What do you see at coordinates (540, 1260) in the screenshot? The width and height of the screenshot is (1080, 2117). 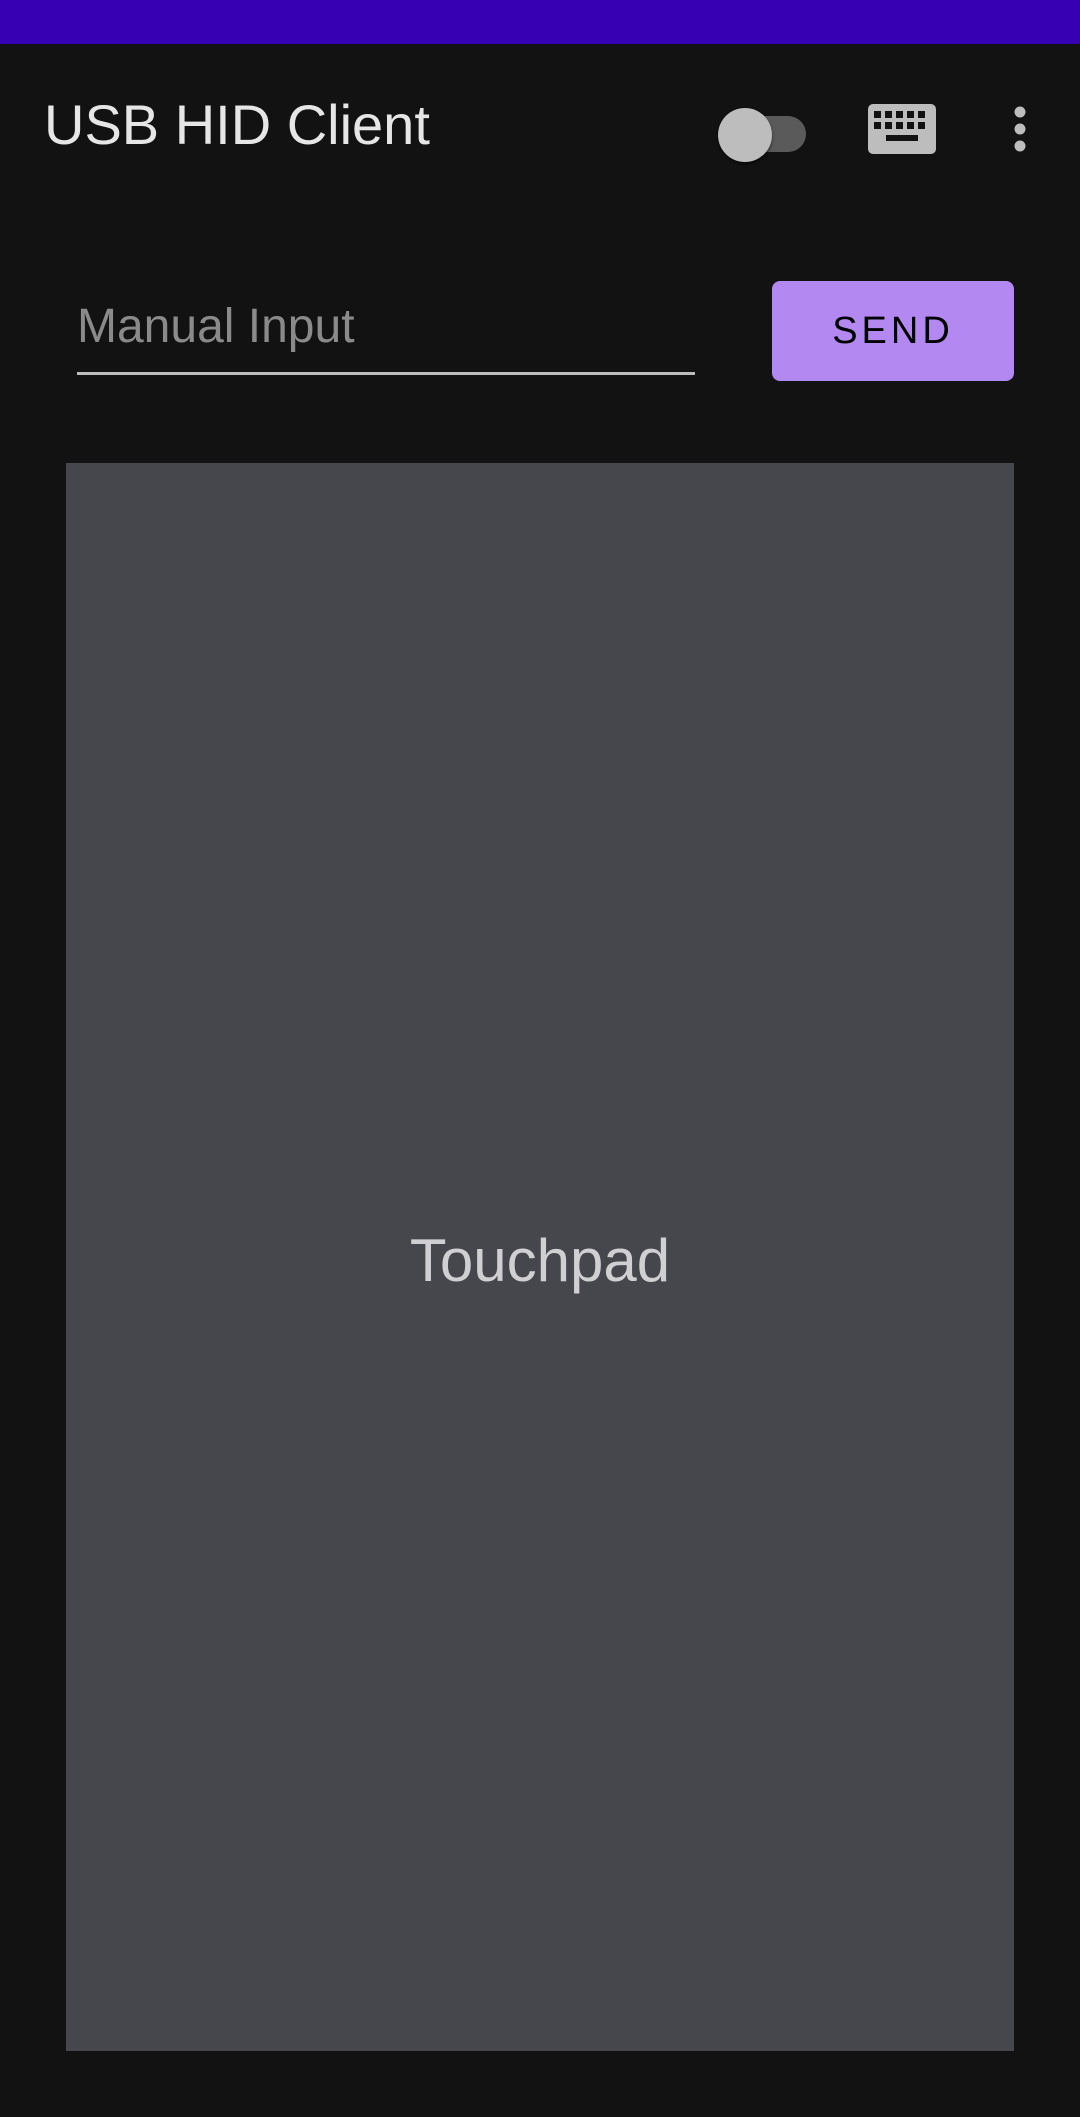 I see `touchpad-label: Touchpad` at bounding box center [540, 1260].